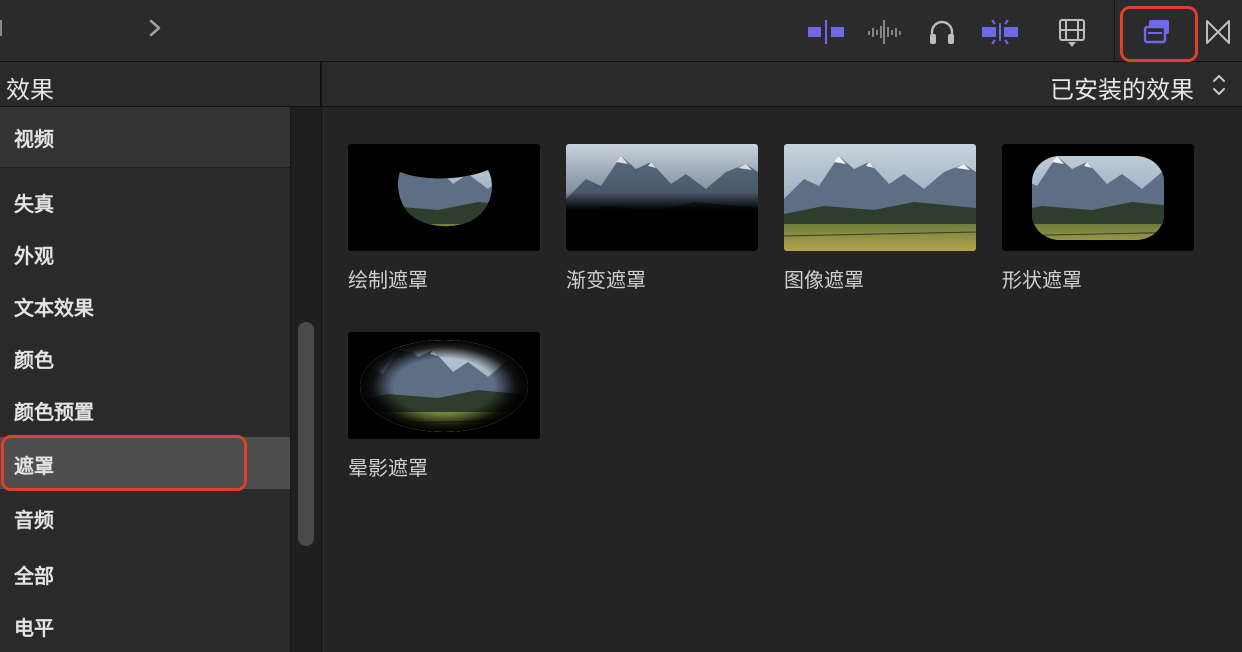  What do you see at coordinates (306, 434) in the screenshot?
I see `sidebar-scrollbar` at bounding box center [306, 434].